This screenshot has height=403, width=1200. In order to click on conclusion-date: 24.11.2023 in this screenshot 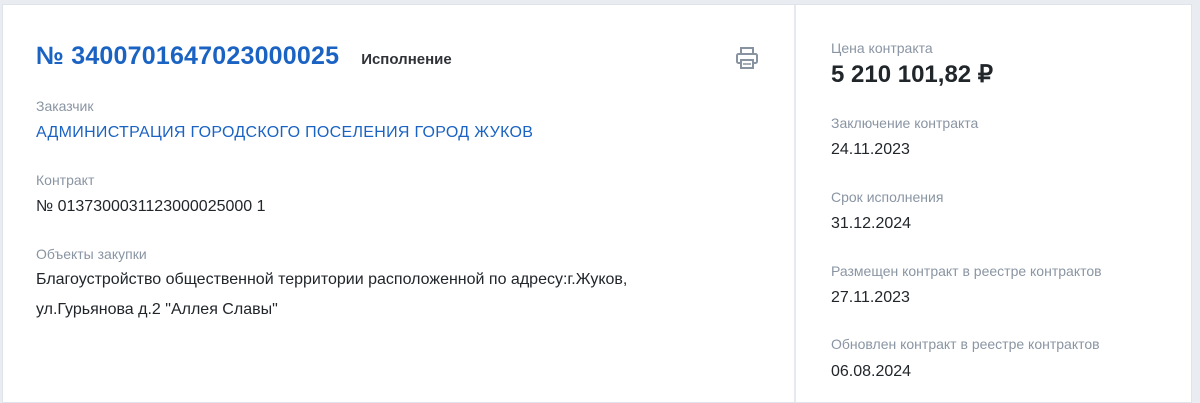, I will do `click(870, 149)`.